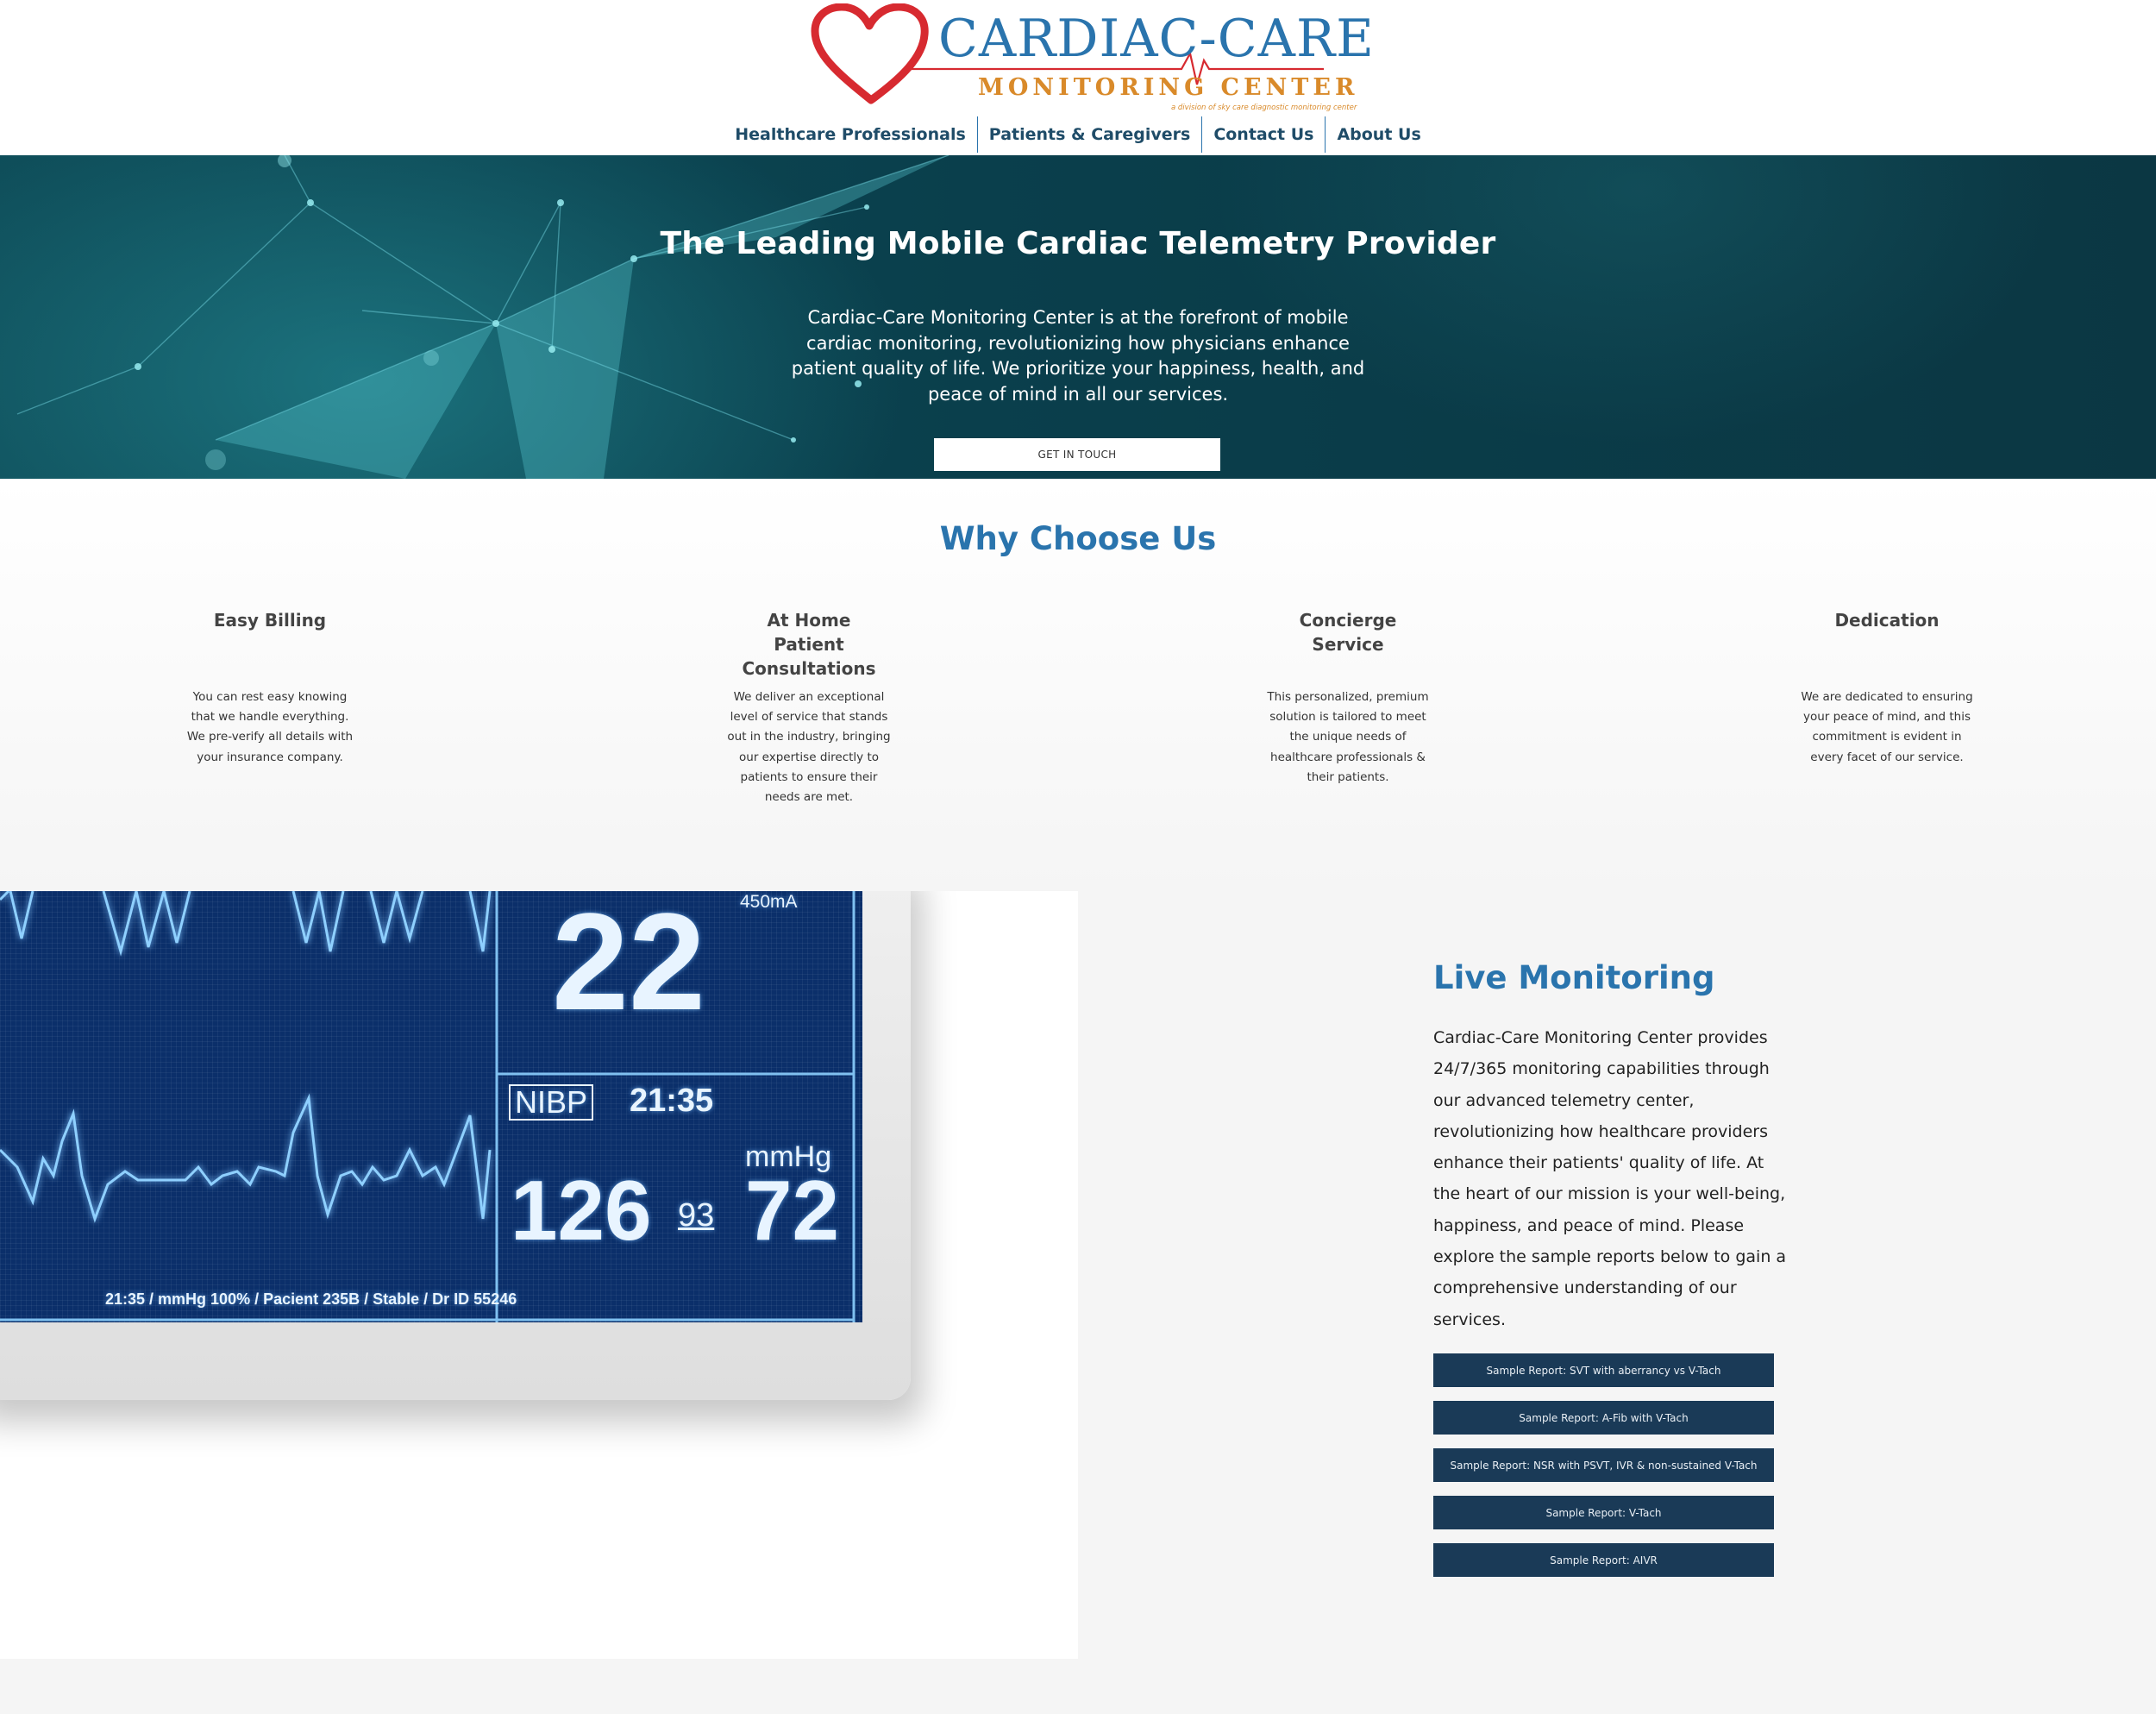 This screenshot has width=2156, height=1714. I want to click on section-title: Live Monitoring, so click(1574, 978).